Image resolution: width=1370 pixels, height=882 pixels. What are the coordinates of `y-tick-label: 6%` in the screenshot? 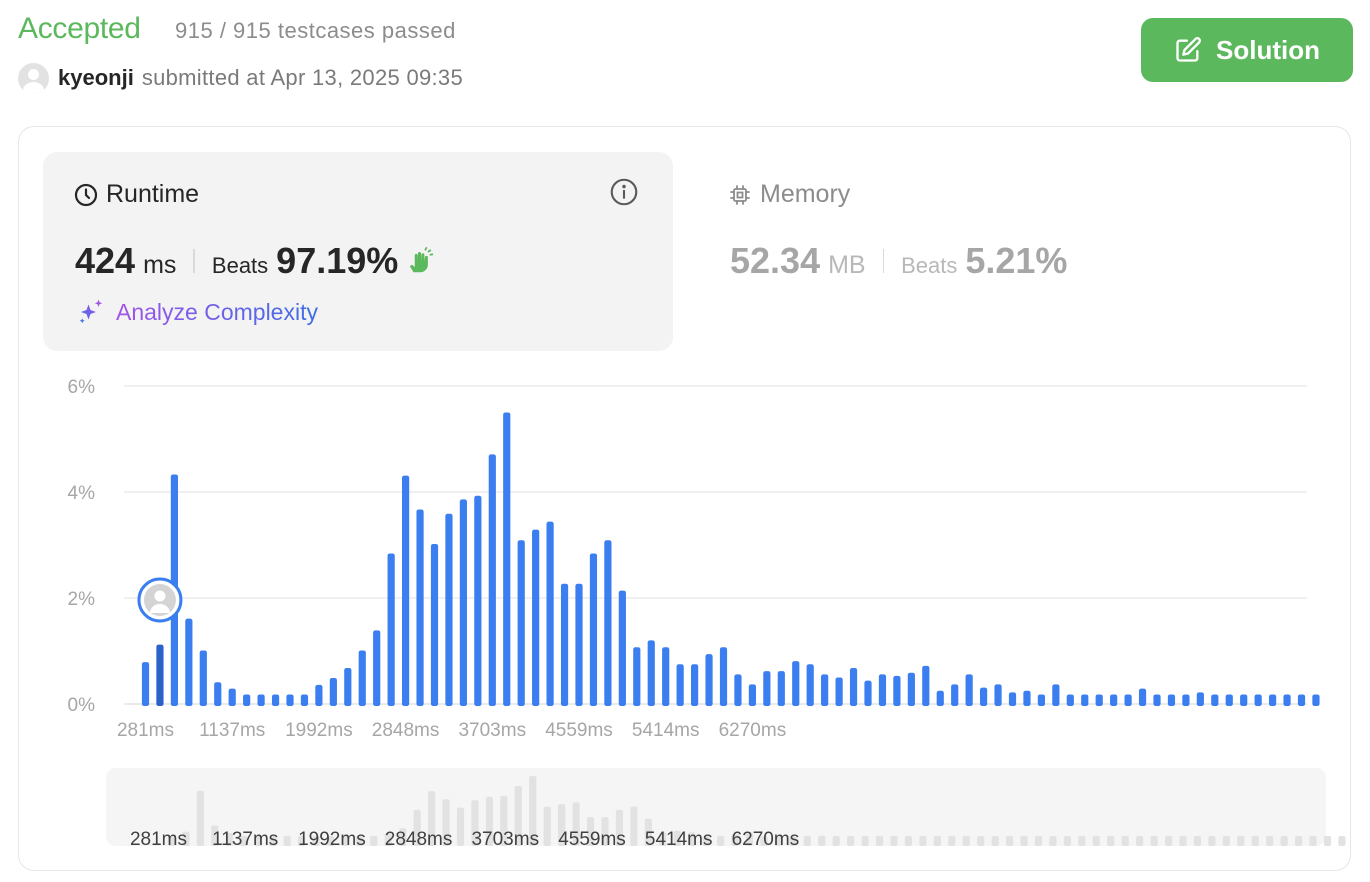 It's located at (82, 387).